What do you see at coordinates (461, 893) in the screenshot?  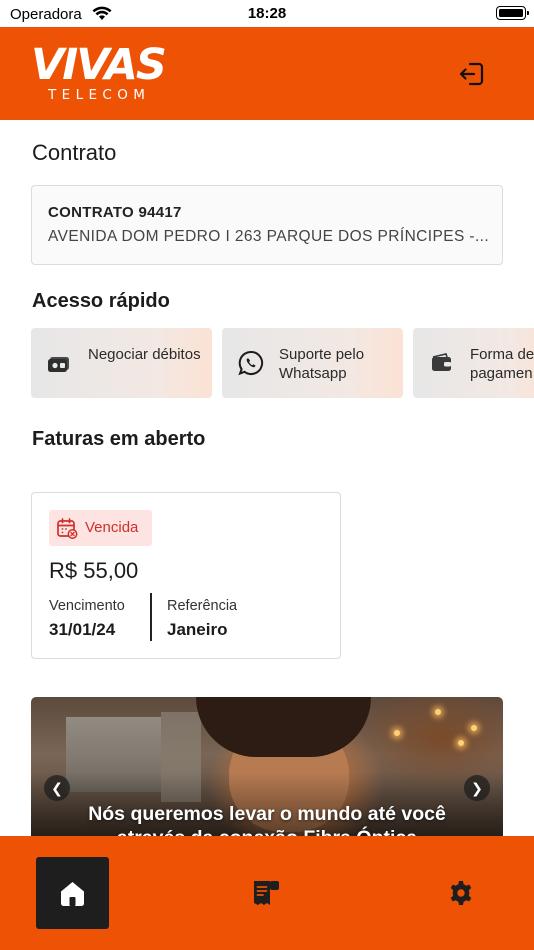 I see `settings-icon` at bounding box center [461, 893].